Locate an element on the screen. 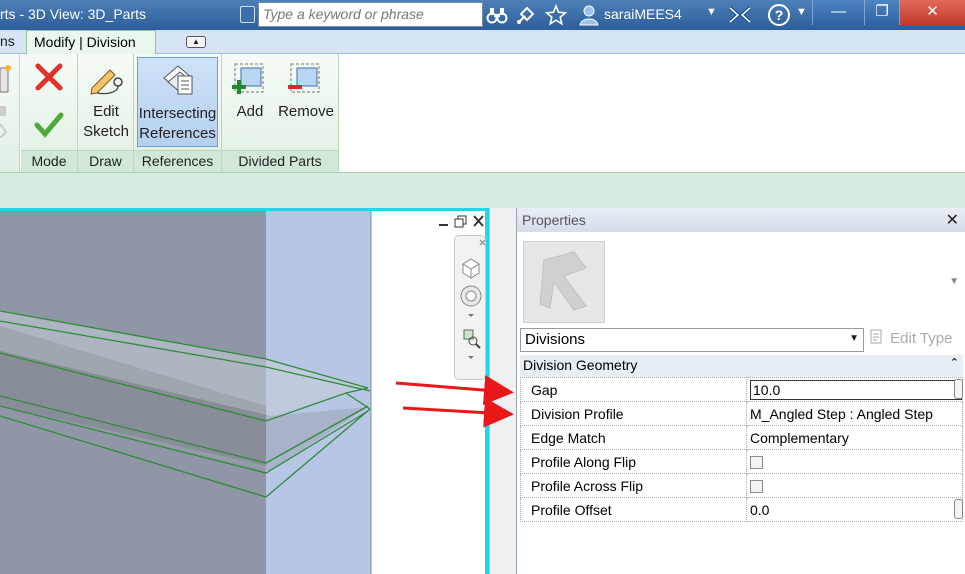  remove-parts-button: Remove is located at coordinates (306, 91).